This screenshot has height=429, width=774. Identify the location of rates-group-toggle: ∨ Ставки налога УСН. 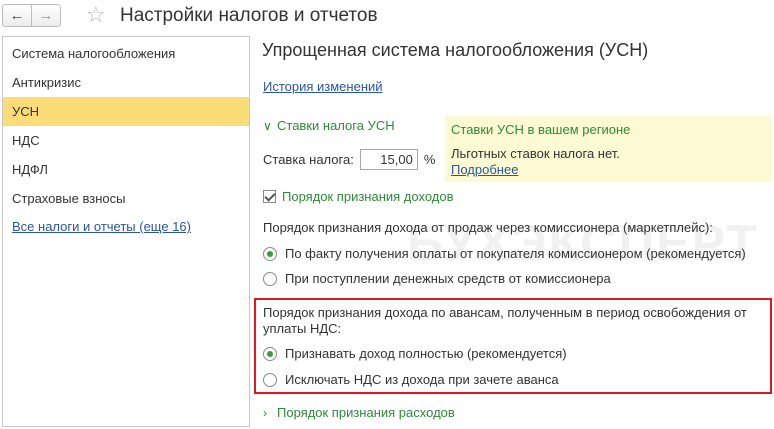
(329, 125).